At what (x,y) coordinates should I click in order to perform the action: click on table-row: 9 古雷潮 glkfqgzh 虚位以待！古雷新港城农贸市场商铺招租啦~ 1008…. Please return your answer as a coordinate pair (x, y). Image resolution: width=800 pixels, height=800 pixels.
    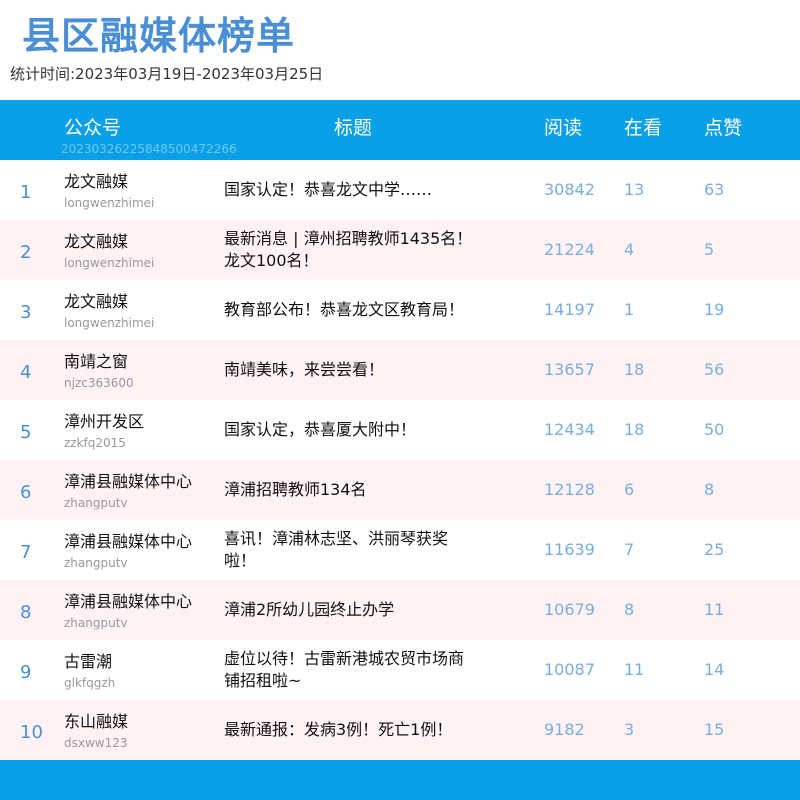
    Looking at the image, I should click on (400, 670).